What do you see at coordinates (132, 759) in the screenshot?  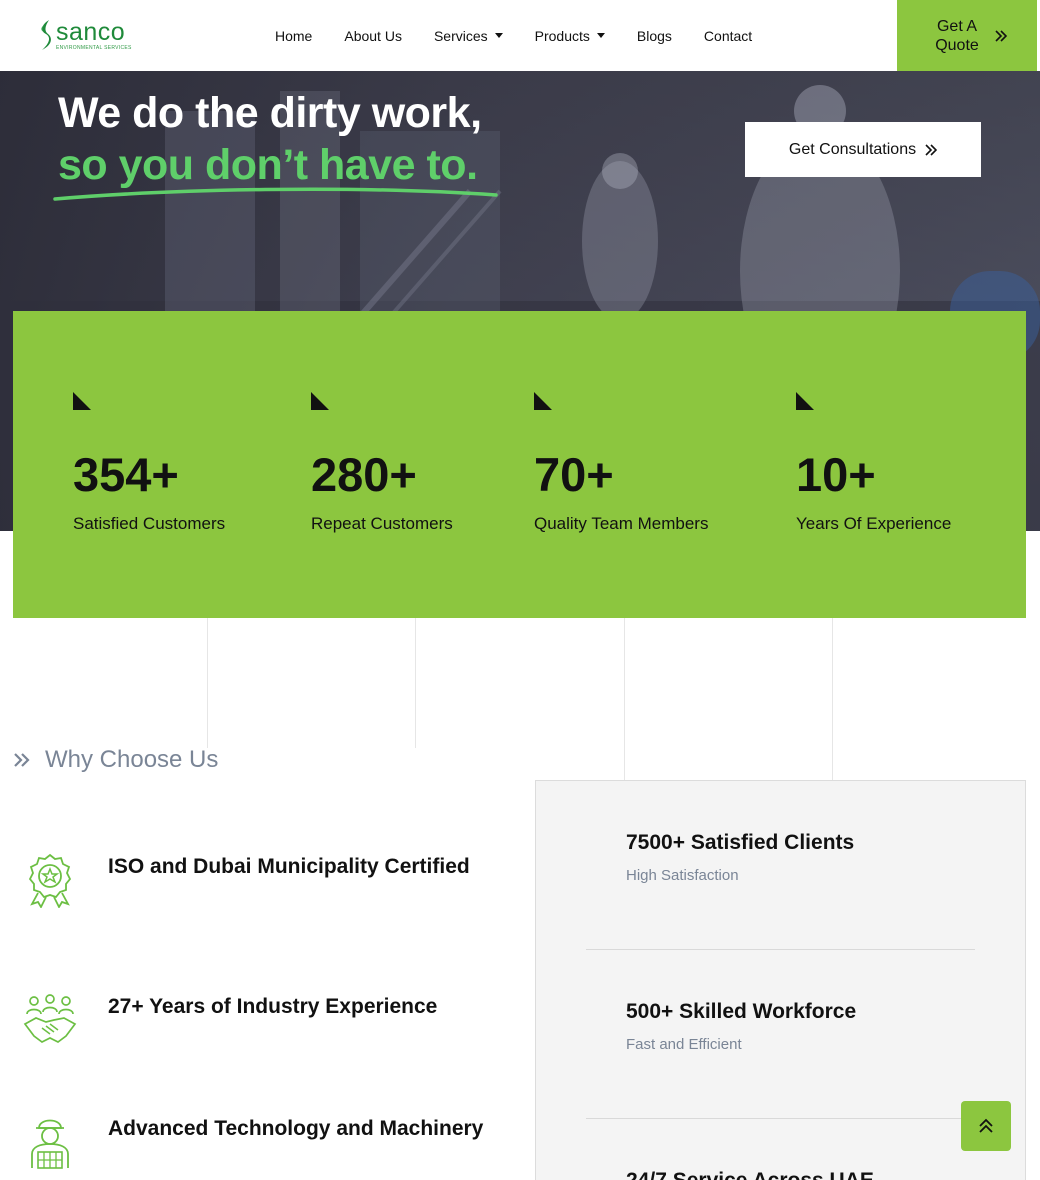 I see `section-title: Why Choose Us` at bounding box center [132, 759].